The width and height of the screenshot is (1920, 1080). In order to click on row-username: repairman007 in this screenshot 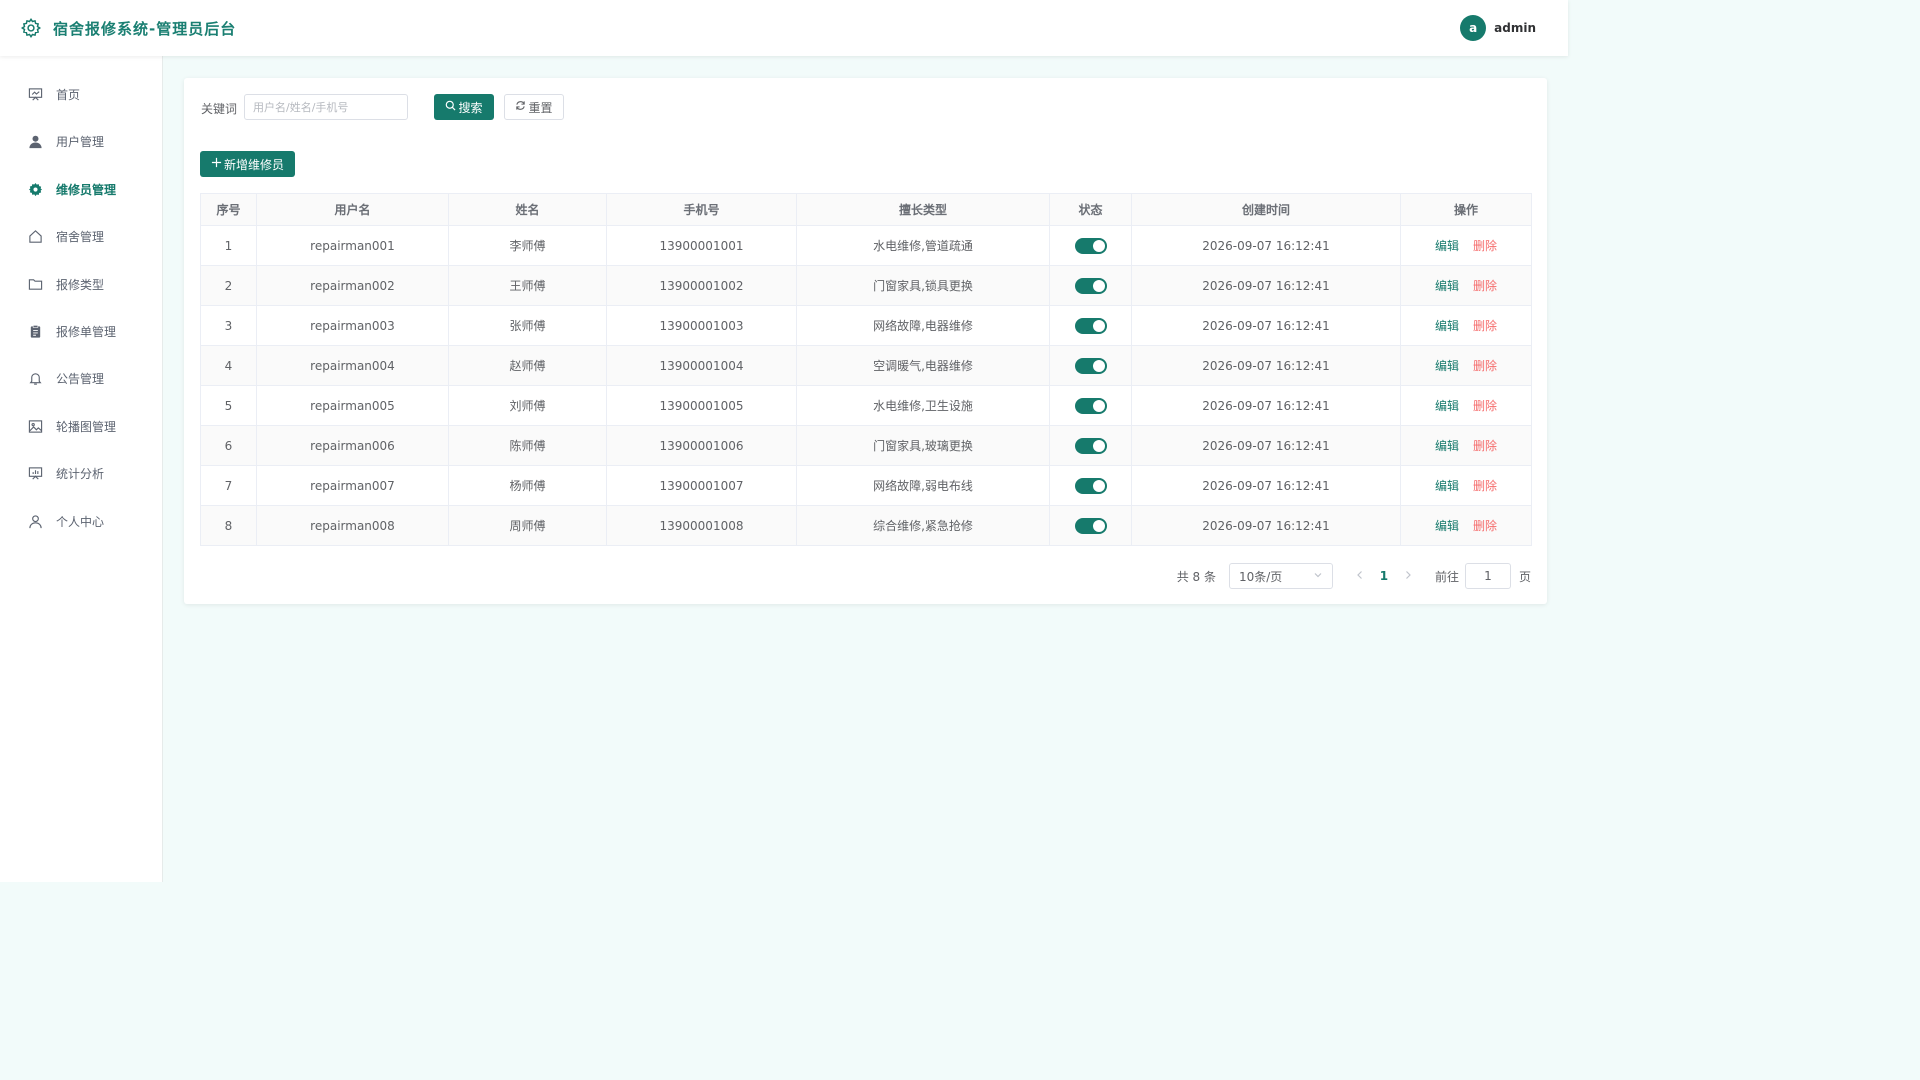, I will do `click(352, 485)`.